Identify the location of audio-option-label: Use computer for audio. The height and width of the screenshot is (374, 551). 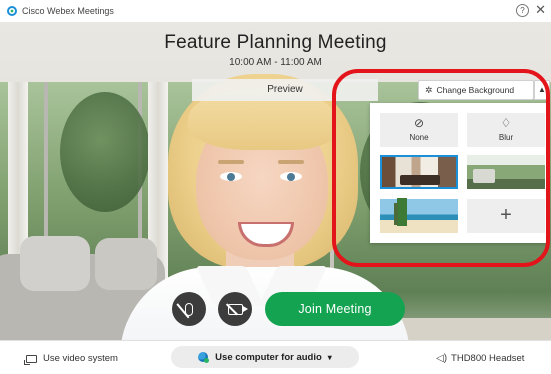
(268, 357).